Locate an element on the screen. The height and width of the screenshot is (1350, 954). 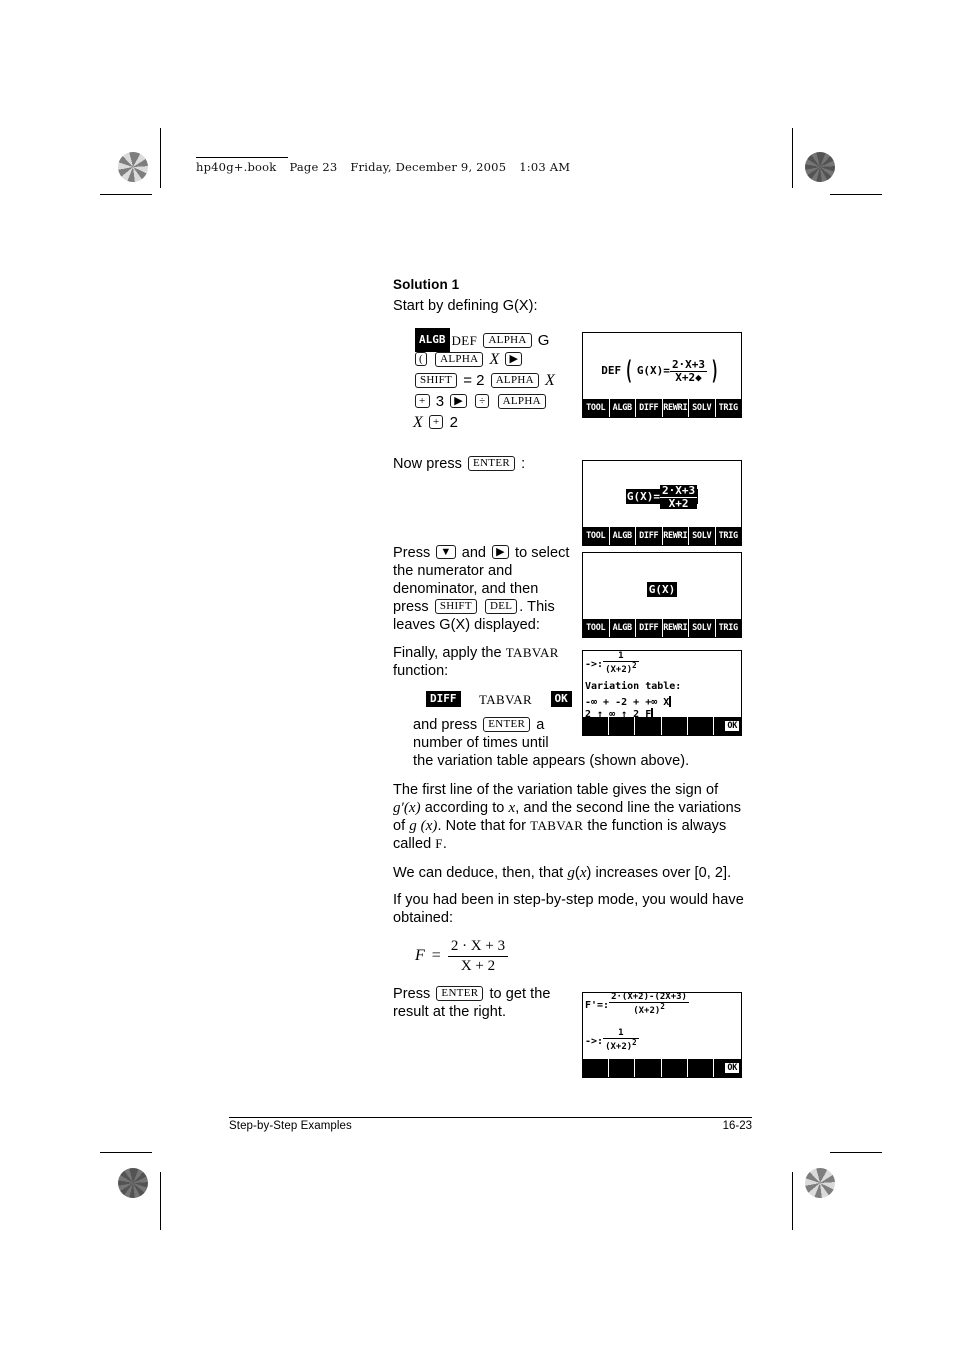
and-press-label: and press is located at coordinates (445, 725).